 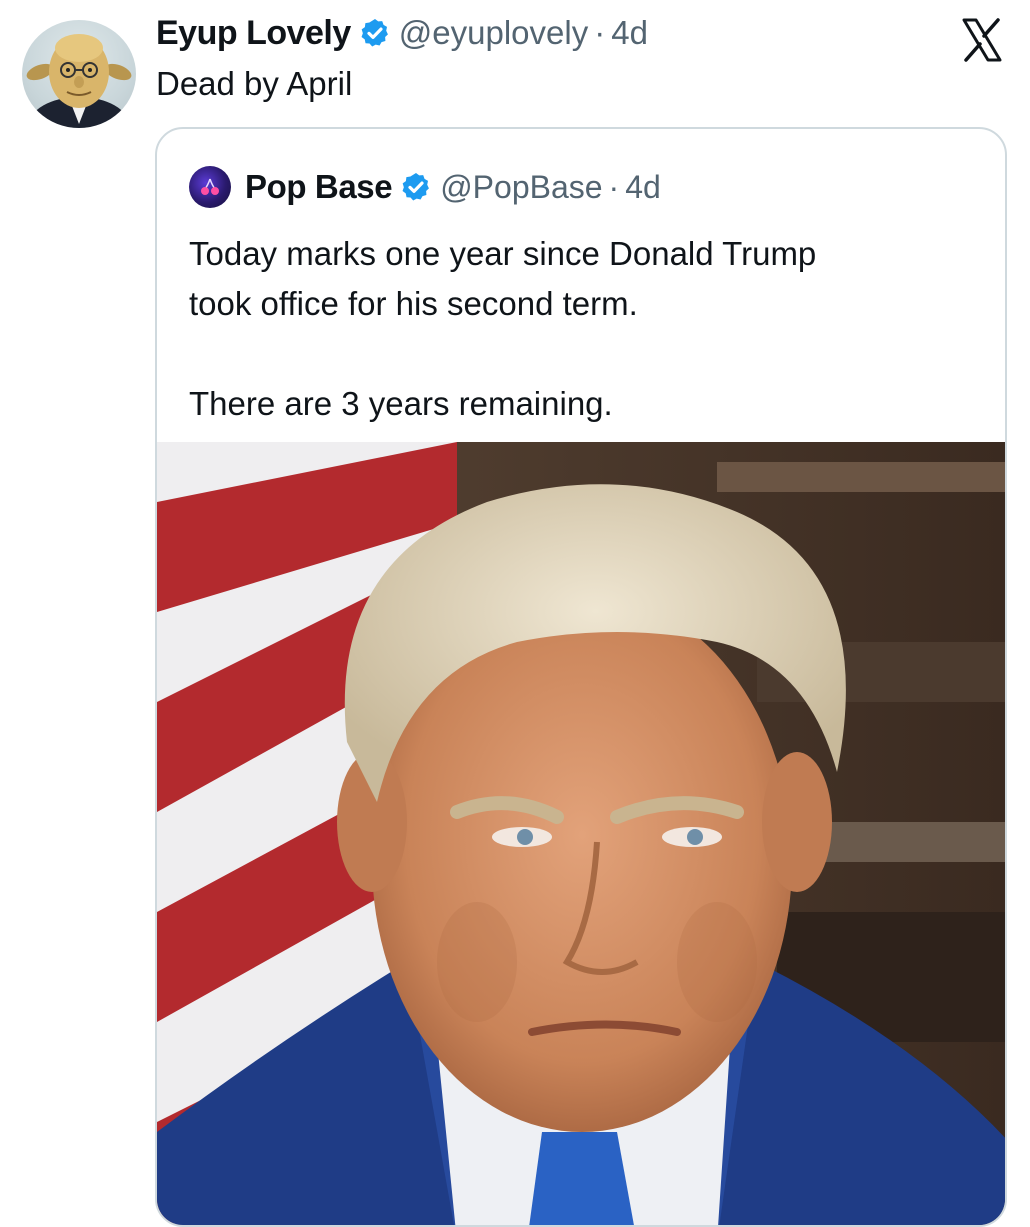 I want to click on tweet-header: Eyup Lovely @eyuplovely · 4d, so click(x=402, y=33).